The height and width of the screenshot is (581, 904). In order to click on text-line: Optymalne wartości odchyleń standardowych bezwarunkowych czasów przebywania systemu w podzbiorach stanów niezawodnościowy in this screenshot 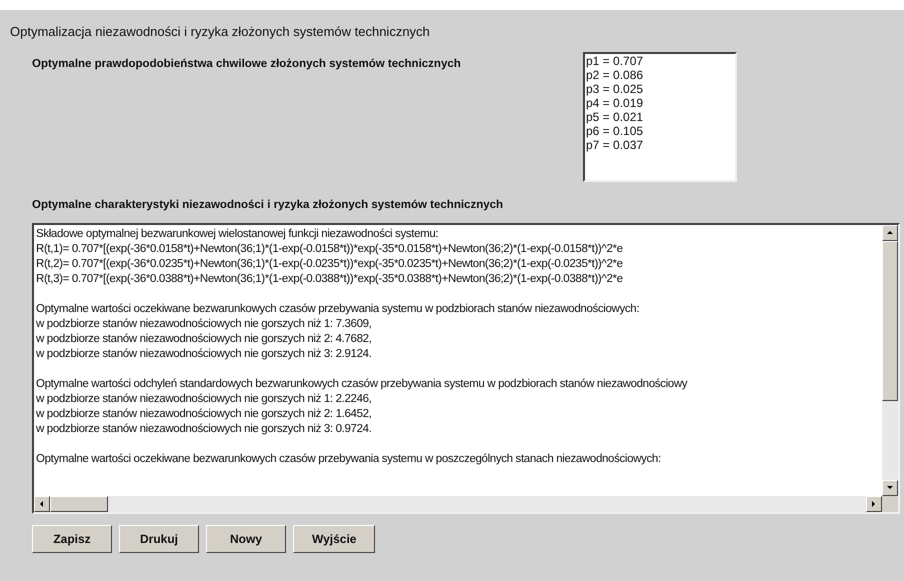, I will do `click(362, 384)`.